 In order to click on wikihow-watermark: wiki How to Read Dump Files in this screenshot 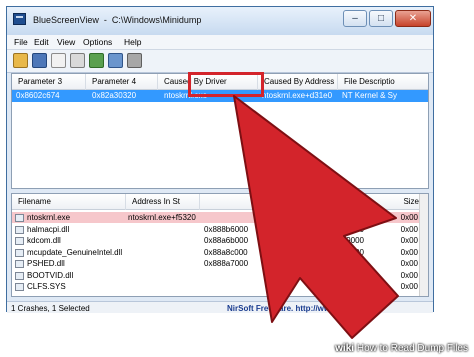, I will do `click(401, 348)`.